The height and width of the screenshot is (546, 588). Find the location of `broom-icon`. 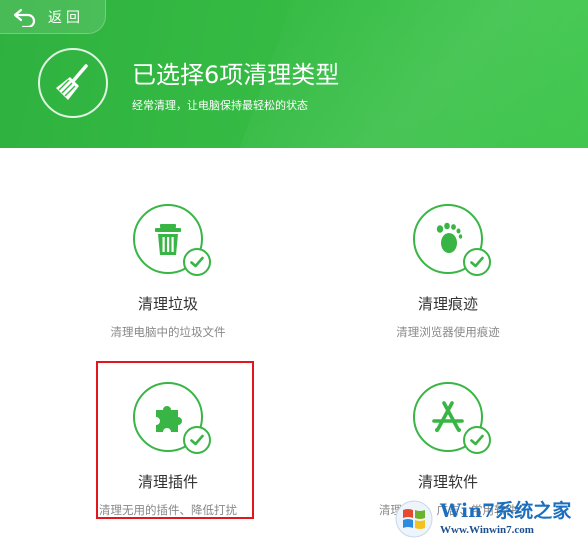

broom-icon is located at coordinates (72, 82).